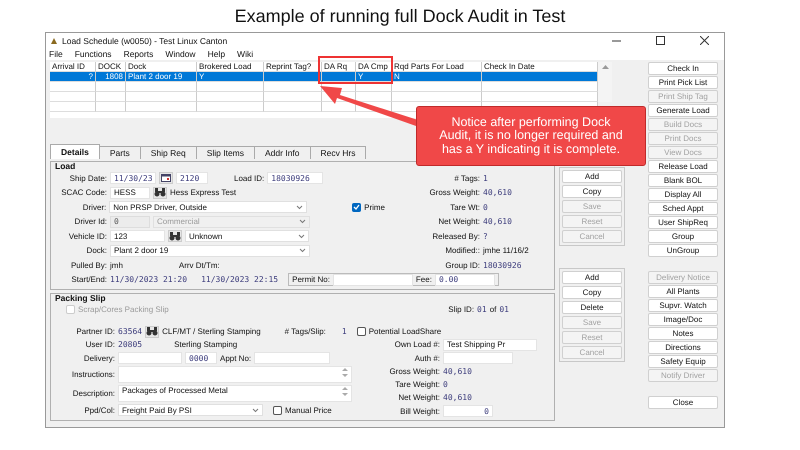 This screenshot has width=800, height=450. Describe the element at coordinates (217, 54) in the screenshot. I see `menu-item: Help` at that location.